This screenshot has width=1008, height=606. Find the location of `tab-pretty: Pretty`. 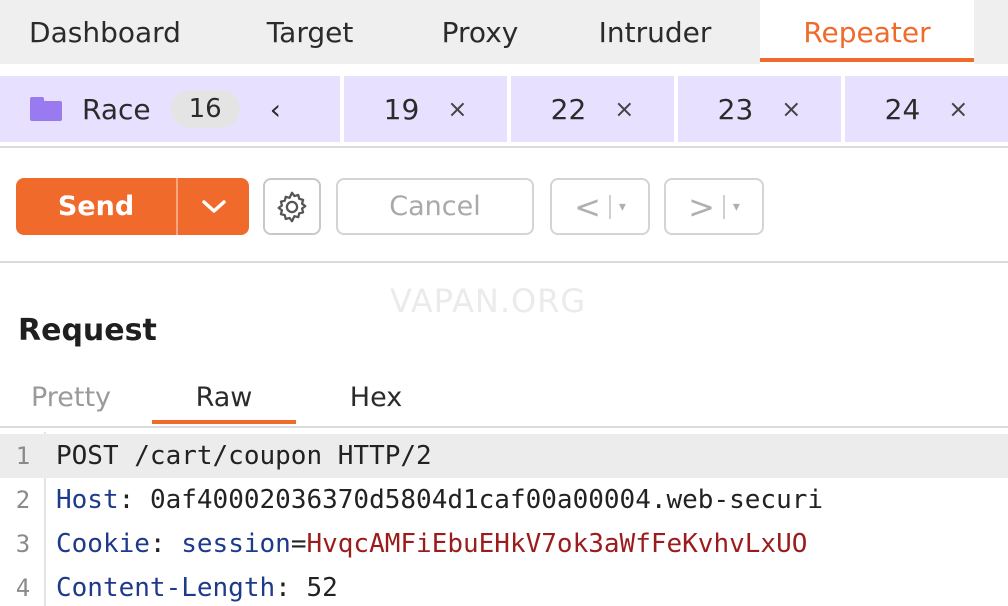

tab-pretty: Pretty is located at coordinates (71, 397).